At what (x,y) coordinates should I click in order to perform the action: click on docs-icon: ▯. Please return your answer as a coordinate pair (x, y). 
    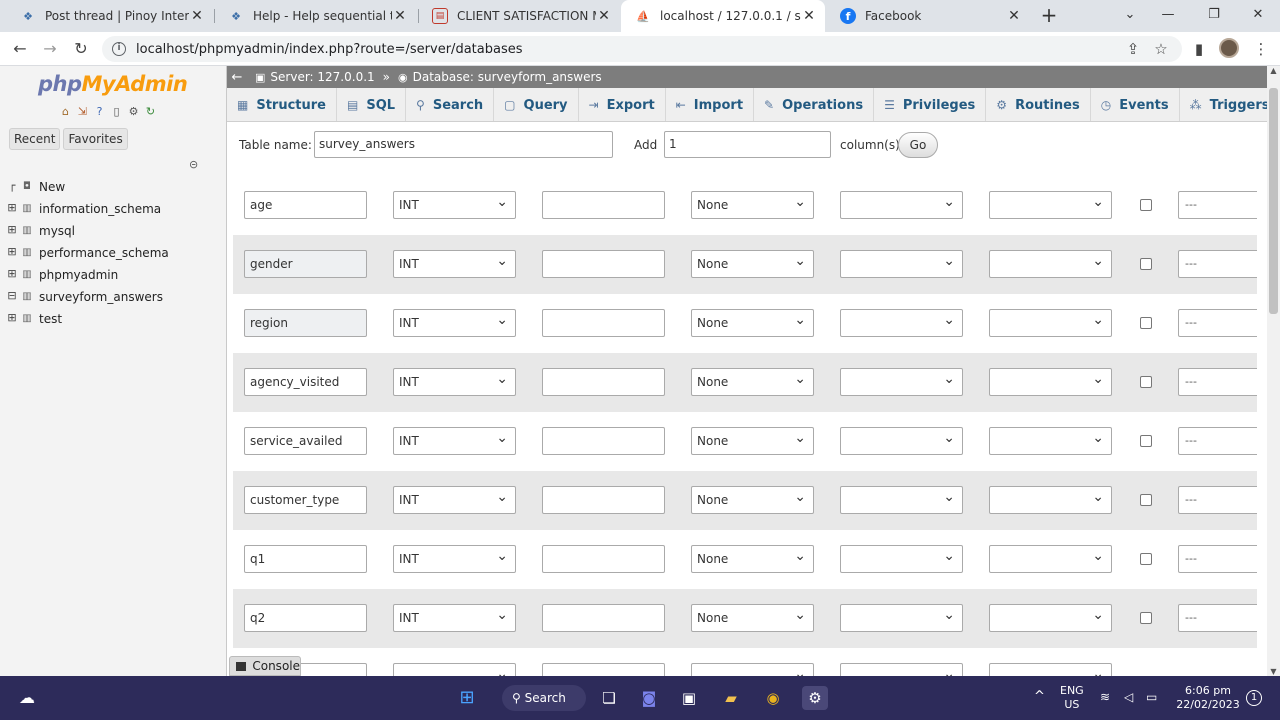
    Looking at the image, I should click on (116, 112).